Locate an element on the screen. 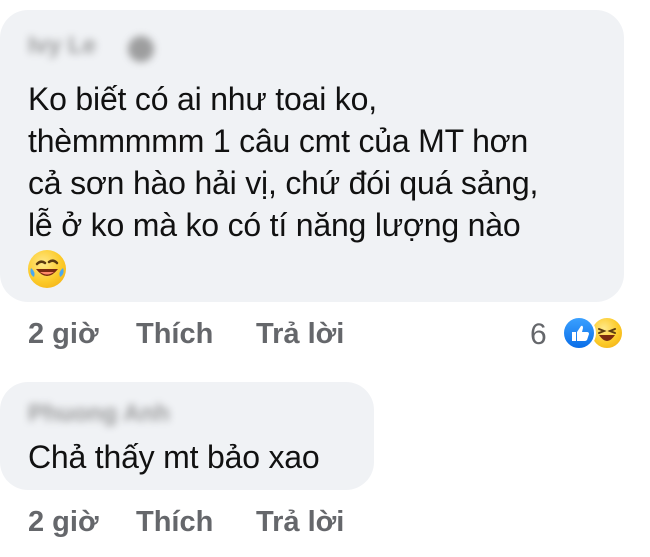  rofl-emoji-icon is located at coordinates (47, 269).